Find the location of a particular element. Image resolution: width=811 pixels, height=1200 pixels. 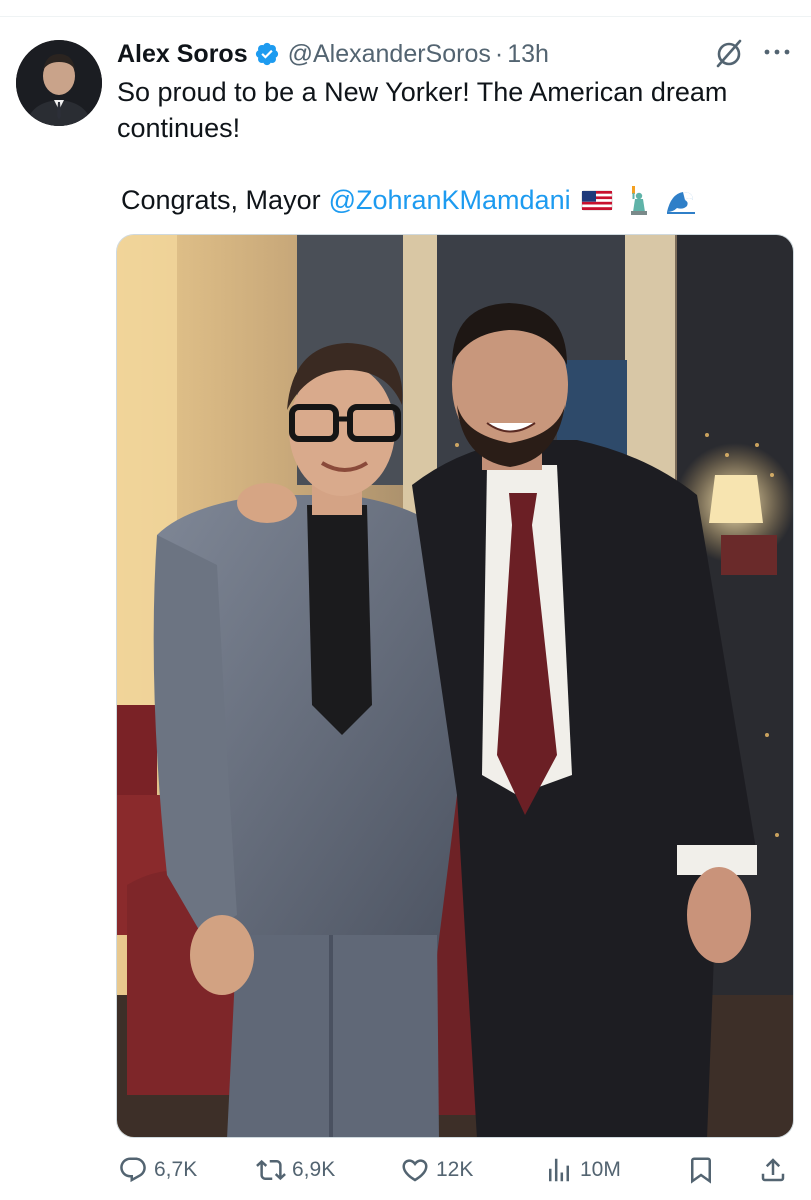

wave-icon is located at coordinates (680, 203).